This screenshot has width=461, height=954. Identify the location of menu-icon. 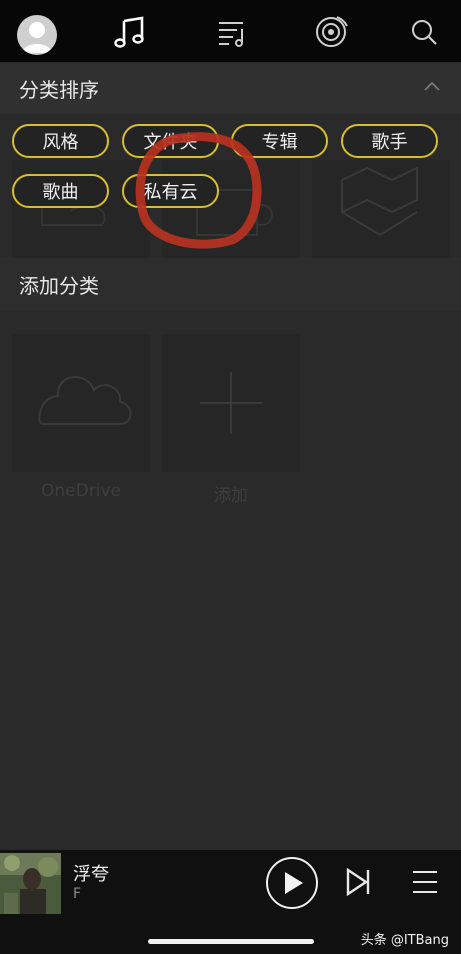
(425, 882).